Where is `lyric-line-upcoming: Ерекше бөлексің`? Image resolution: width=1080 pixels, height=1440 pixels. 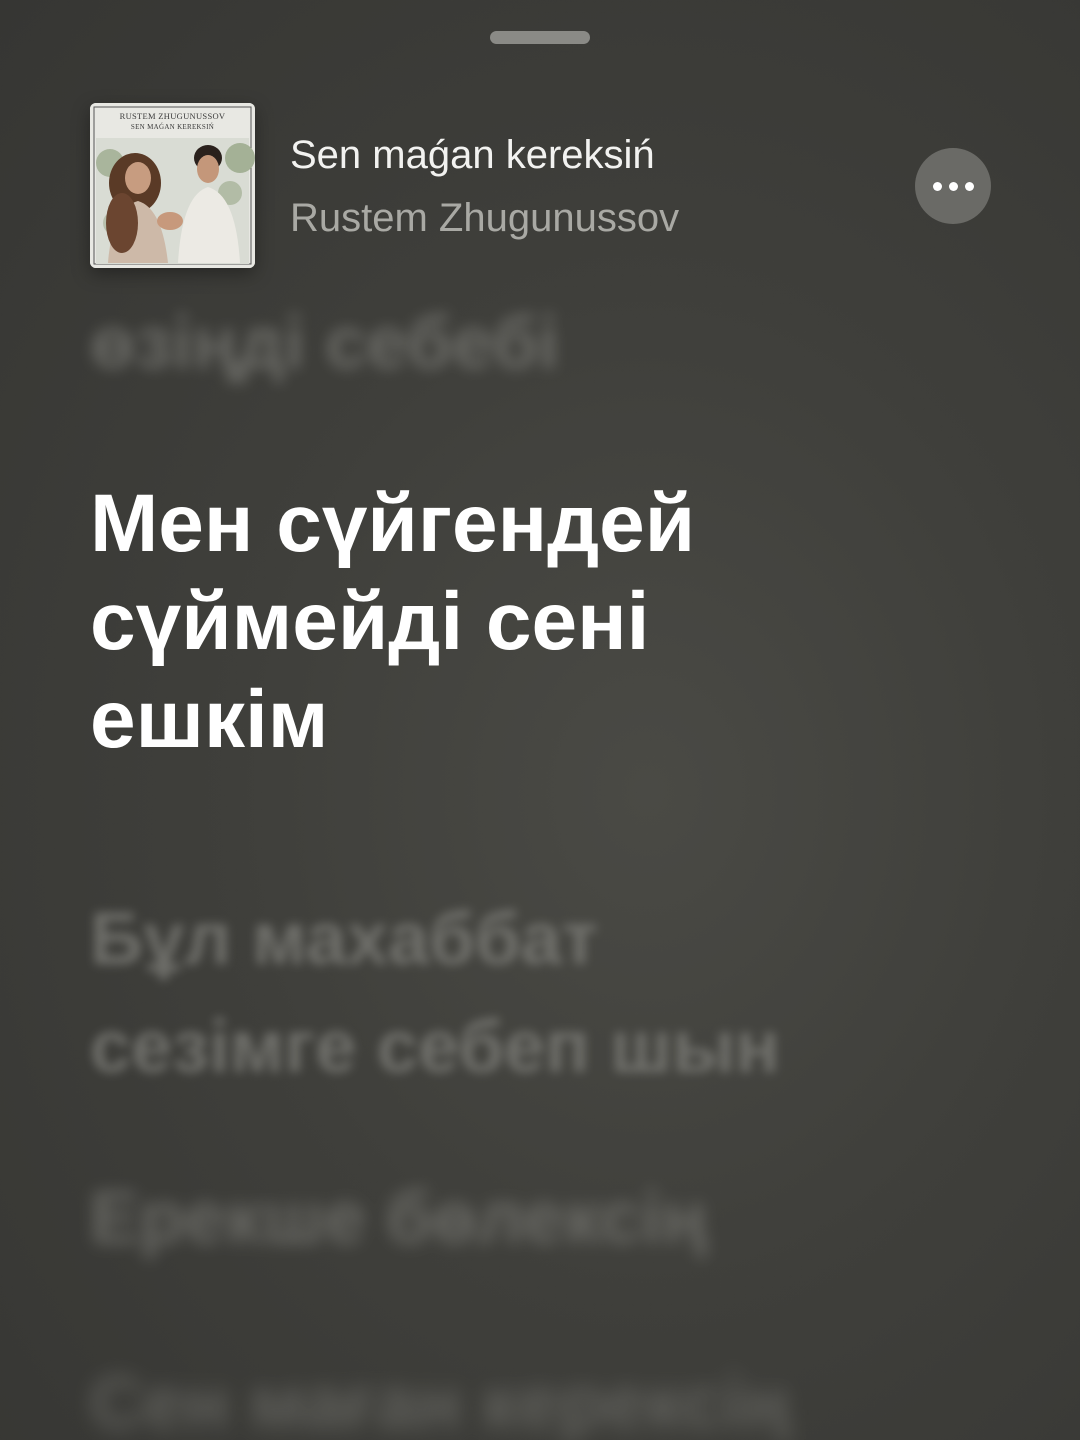 lyric-line-upcoming: Ерекше бөлексің is located at coordinates (550, 1217).